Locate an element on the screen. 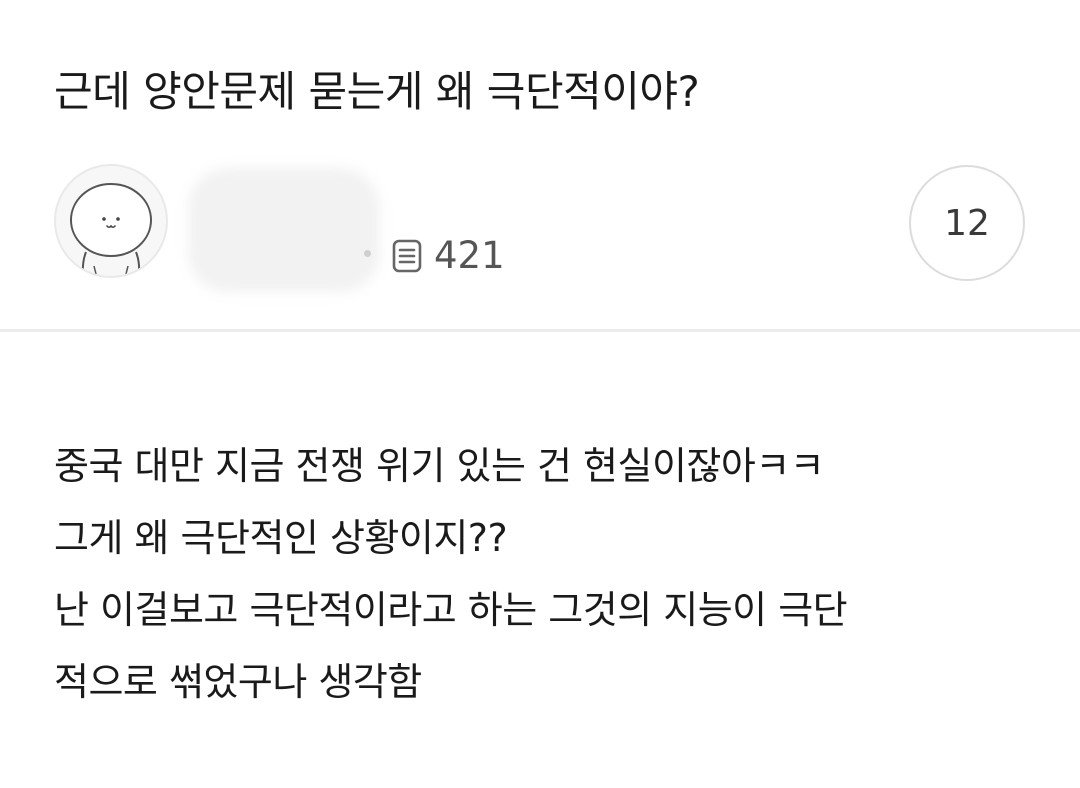  post-body-line: 난 이걸보고 극단적이라고 하는 그것의 지능이 극단 is located at coordinates (451, 610).